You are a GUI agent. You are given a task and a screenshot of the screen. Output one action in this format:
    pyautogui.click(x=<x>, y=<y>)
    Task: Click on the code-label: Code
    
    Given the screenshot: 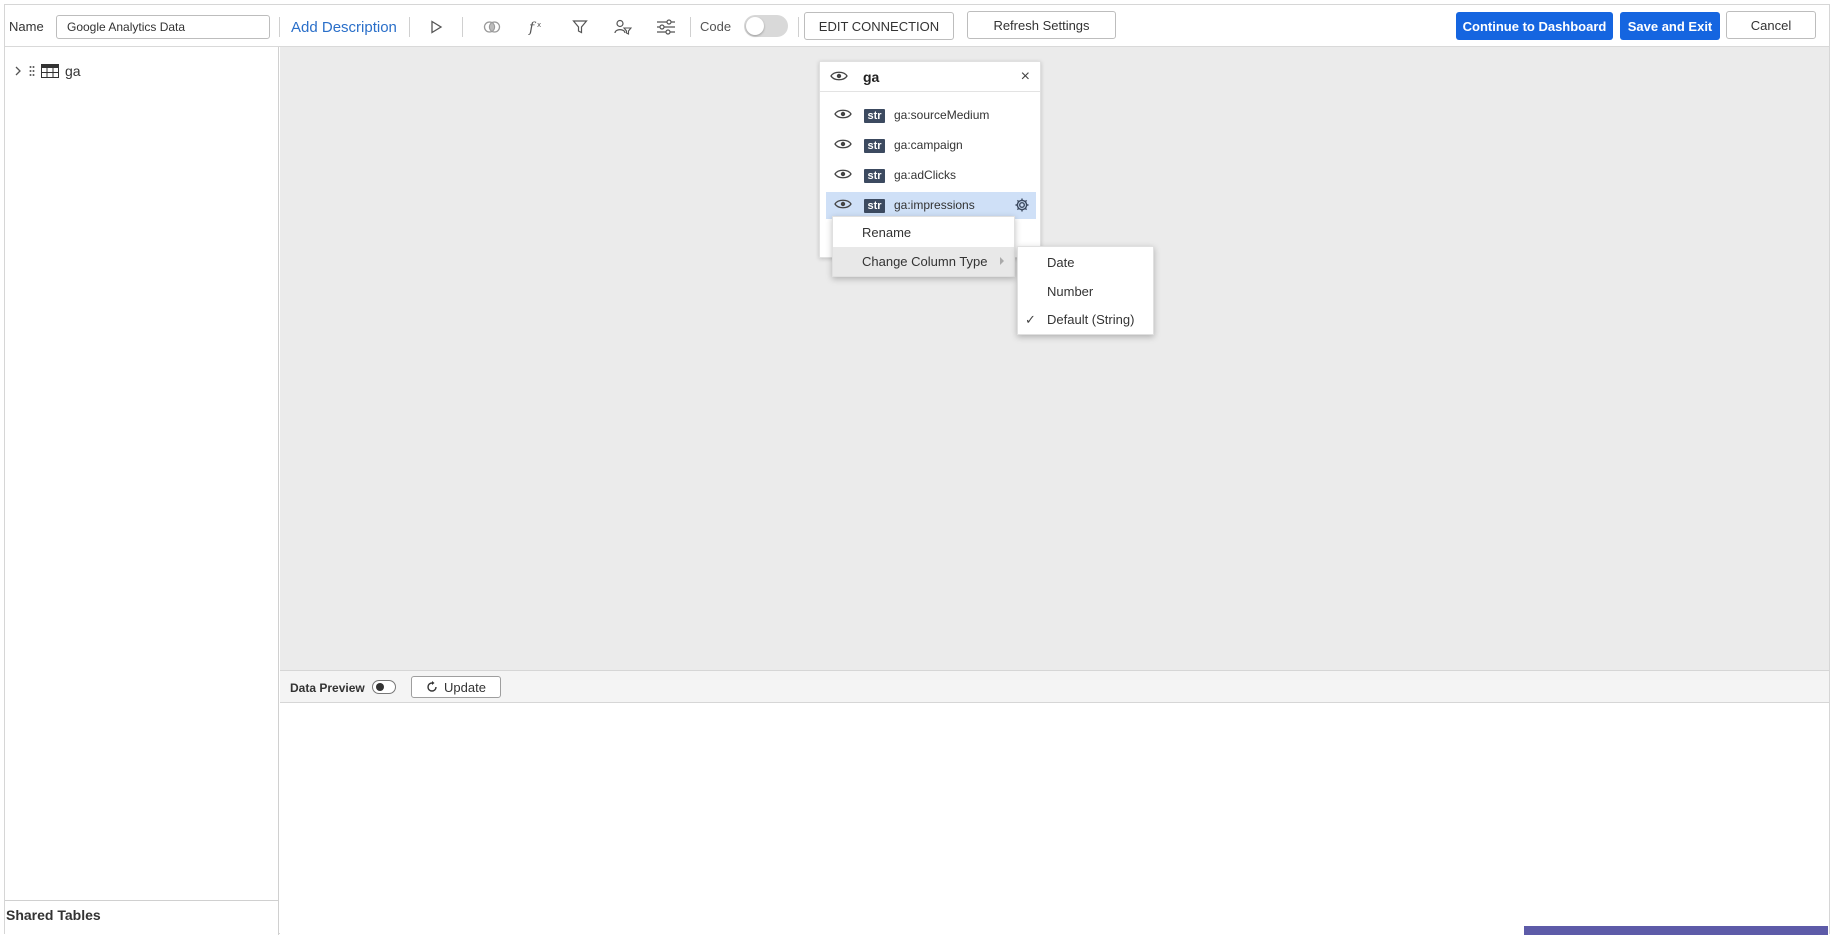 What is the action you would take?
    pyautogui.click(x=716, y=26)
    